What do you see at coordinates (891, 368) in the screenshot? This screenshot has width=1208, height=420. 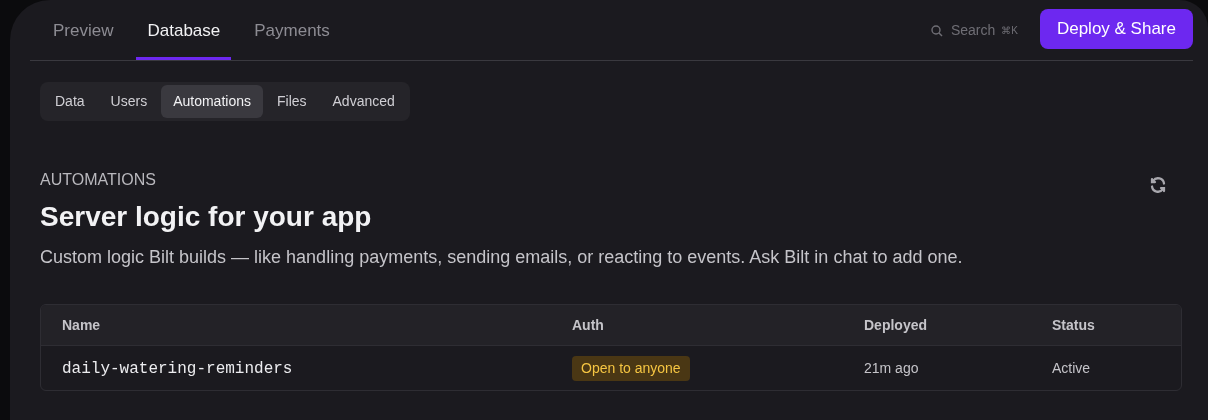 I see `deployed-time: 21m ago` at bounding box center [891, 368].